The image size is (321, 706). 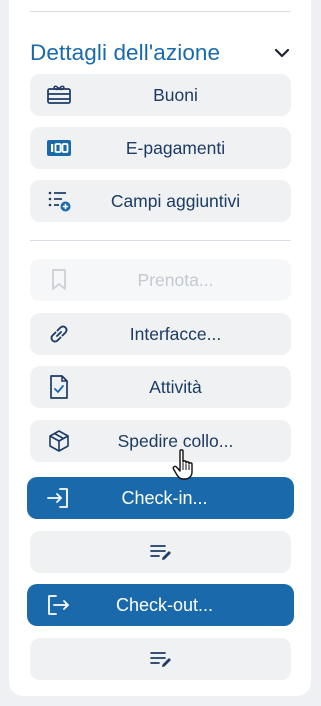 What do you see at coordinates (160, 11) in the screenshot?
I see `top-divider` at bounding box center [160, 11].